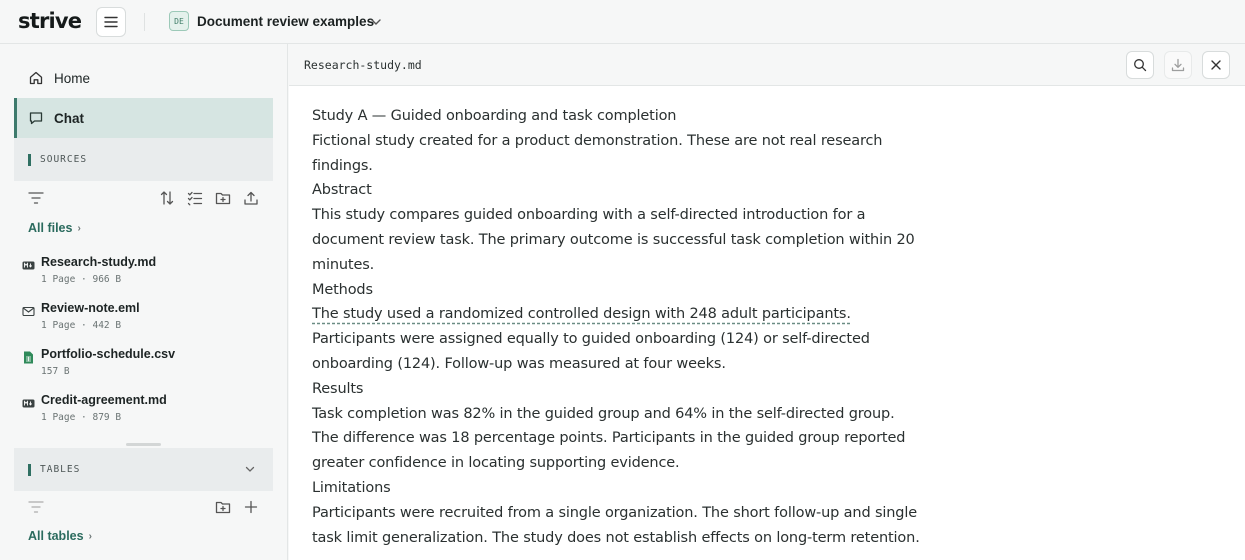  What do you see at coordinates (251, 198) in the screenshot?
I see `upload-icon` at bounding box center [251, 198].